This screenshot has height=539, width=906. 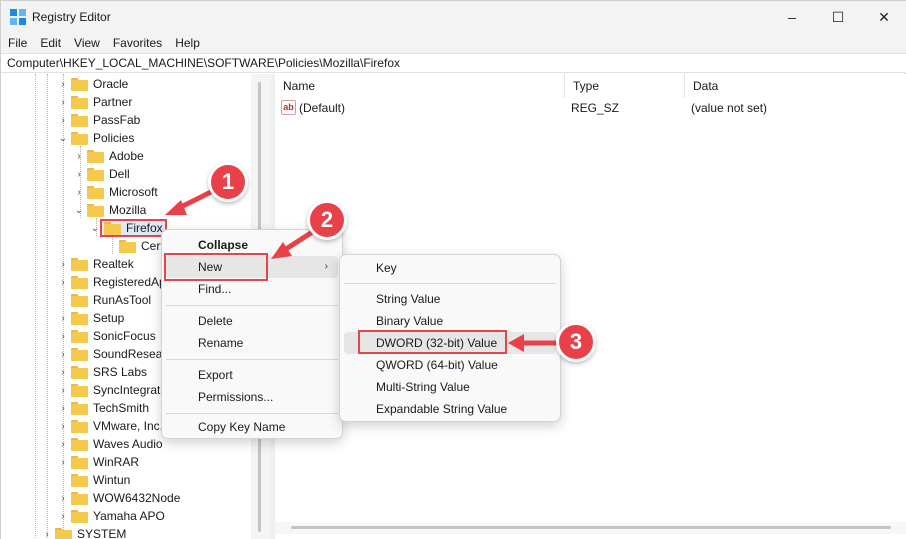 I want to click on tree-node: › Waves Audio, so click(x=109, y=444).